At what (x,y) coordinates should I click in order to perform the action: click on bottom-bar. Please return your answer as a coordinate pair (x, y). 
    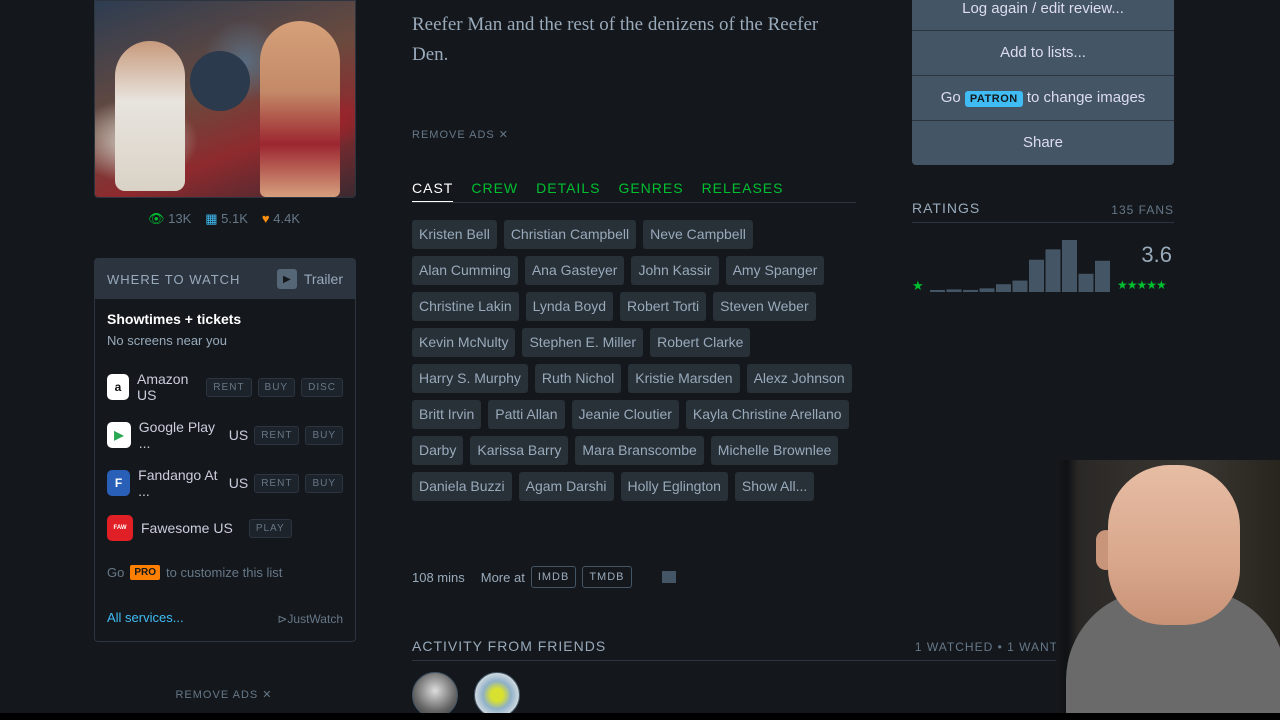
    Looking at the image, I should click on (640, 716).